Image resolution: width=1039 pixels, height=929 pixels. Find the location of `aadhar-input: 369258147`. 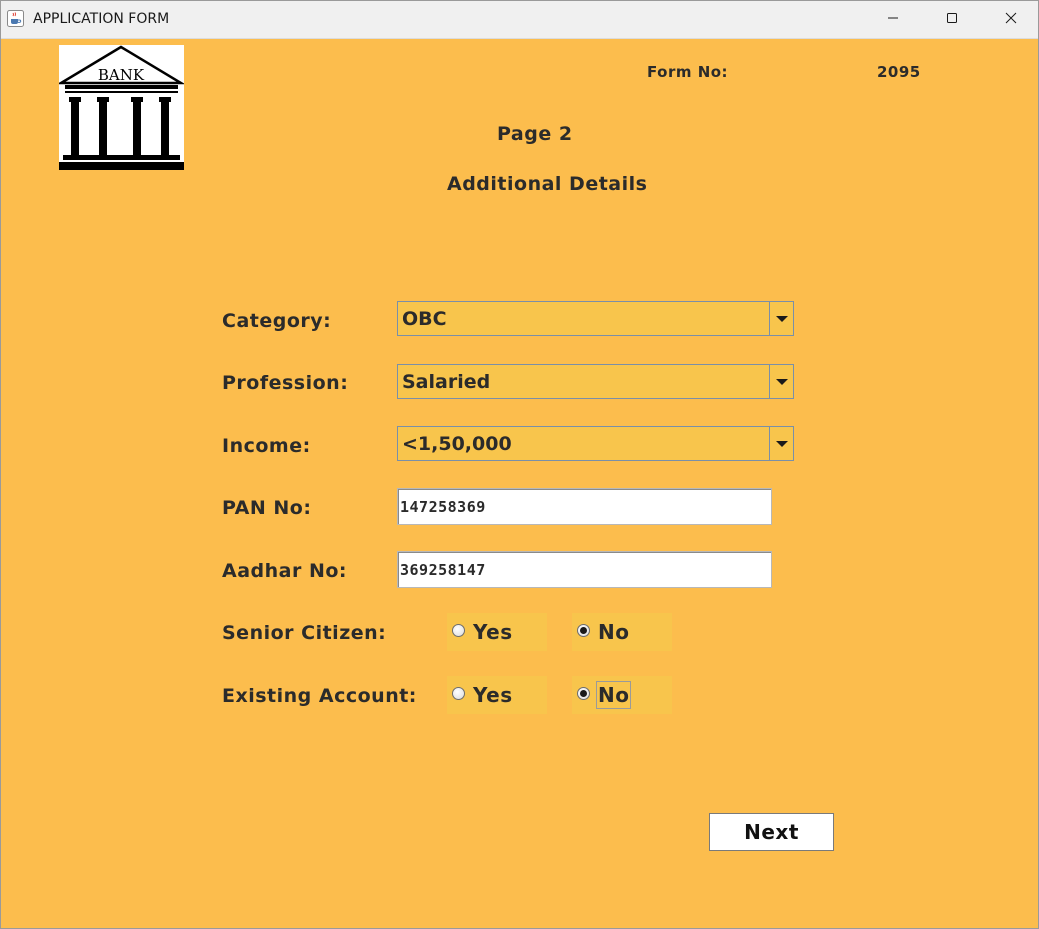

aadhar-input: 369258147 is located at coordinates (584, 569).